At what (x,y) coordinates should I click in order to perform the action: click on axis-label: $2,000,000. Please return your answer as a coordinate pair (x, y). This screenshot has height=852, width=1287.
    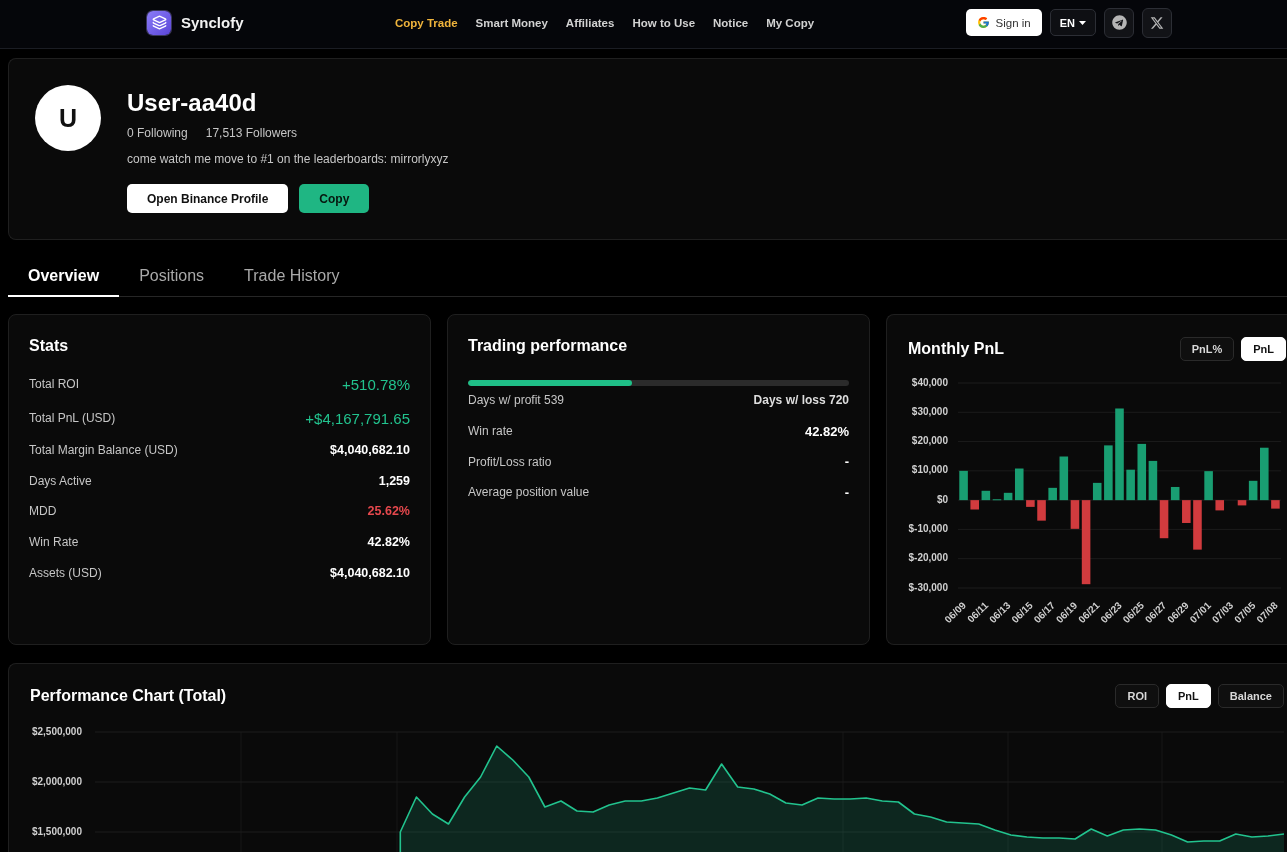
    Looking at the image, I should click on (56, 781).